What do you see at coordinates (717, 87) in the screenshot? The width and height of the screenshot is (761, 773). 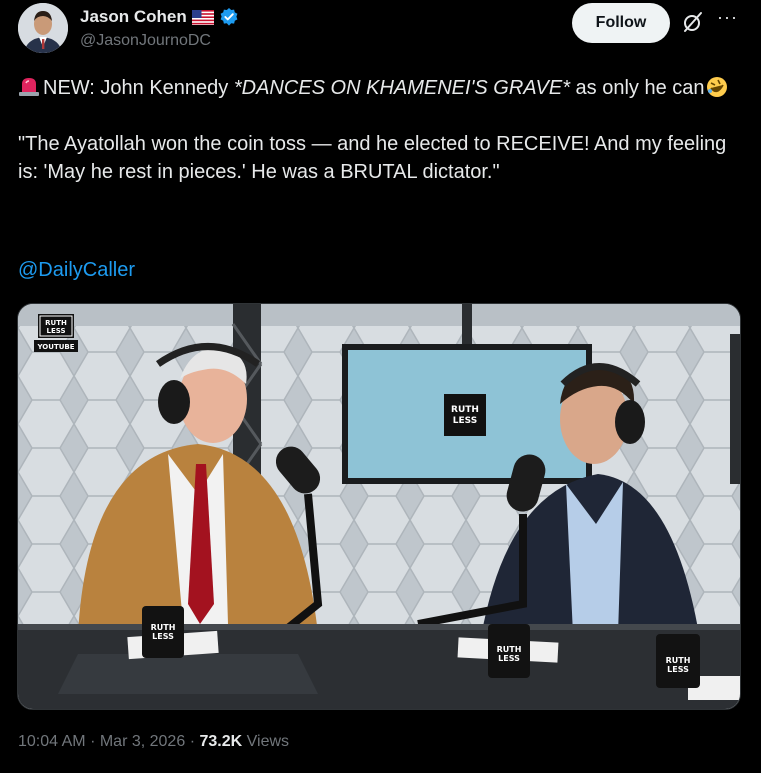 I see `rolling-laughing-emoji` at bounding box center [717, 87].